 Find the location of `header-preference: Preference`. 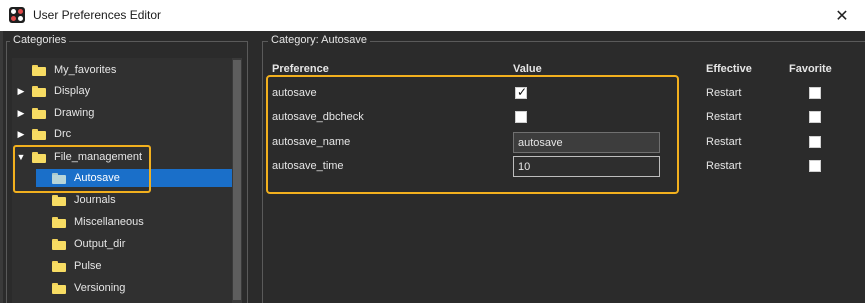

header-preference: Preference is located at coordinates (300, 69).